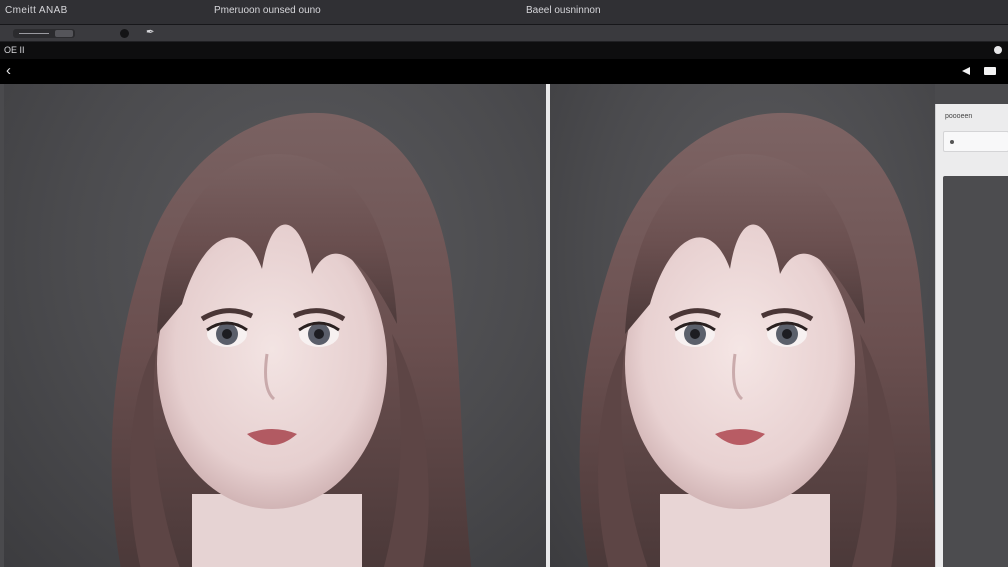  What do you see at coordinates (267, 10) in the screenshot?
I see `document-title: Pmeruoon ounsed ouno` at bounding box center [267, 10].